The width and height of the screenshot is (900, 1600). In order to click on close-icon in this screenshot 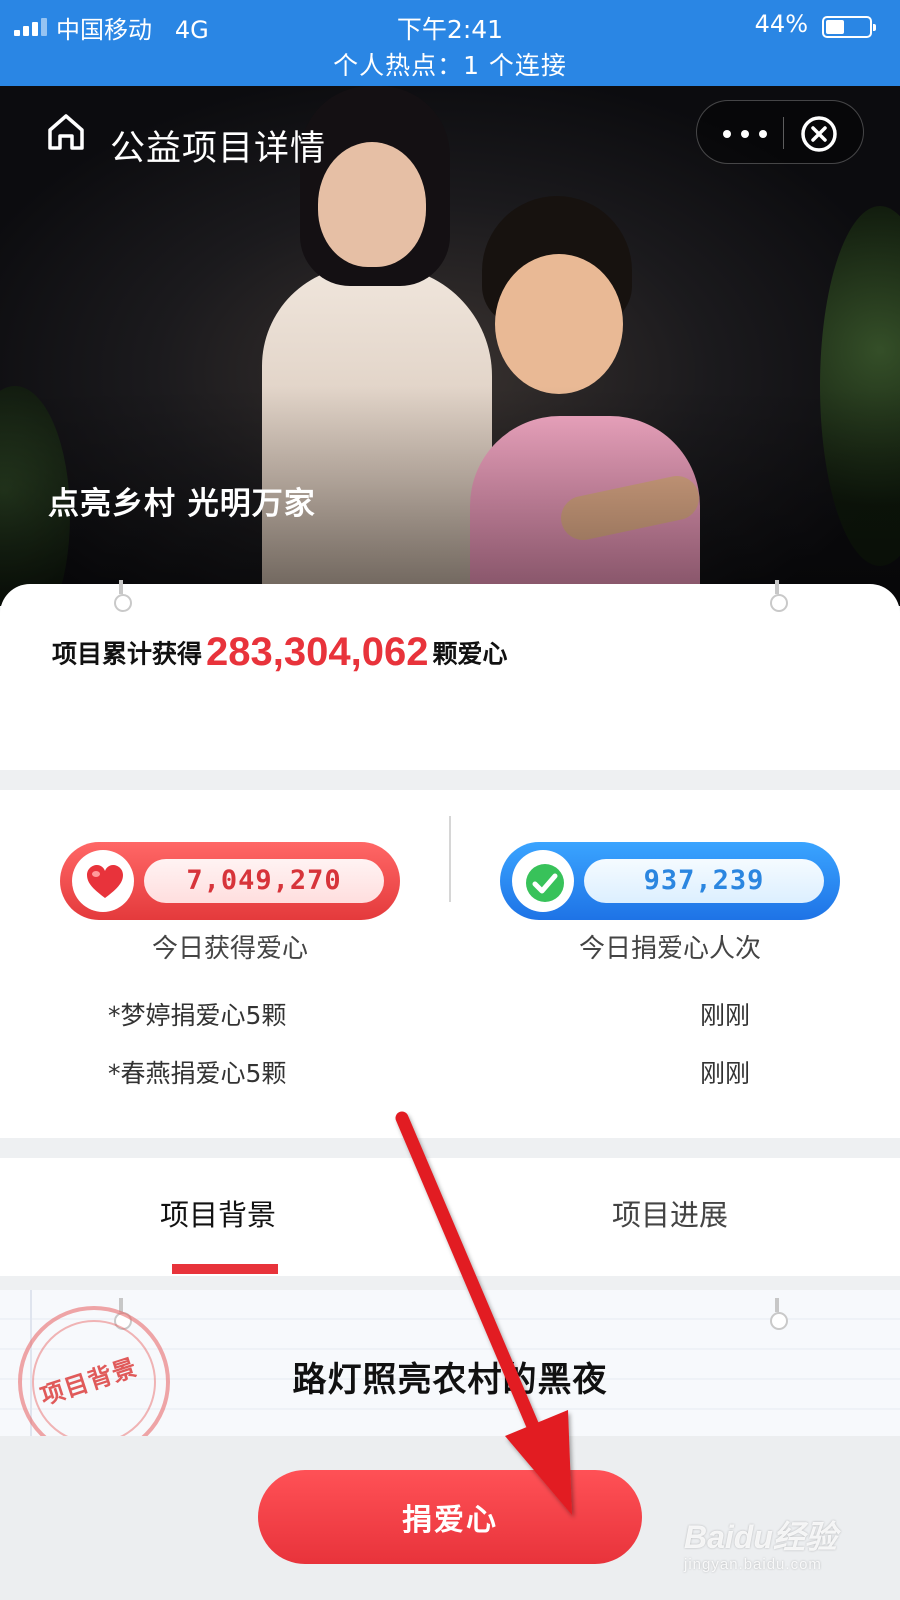, I will do `click(819, 134)`.